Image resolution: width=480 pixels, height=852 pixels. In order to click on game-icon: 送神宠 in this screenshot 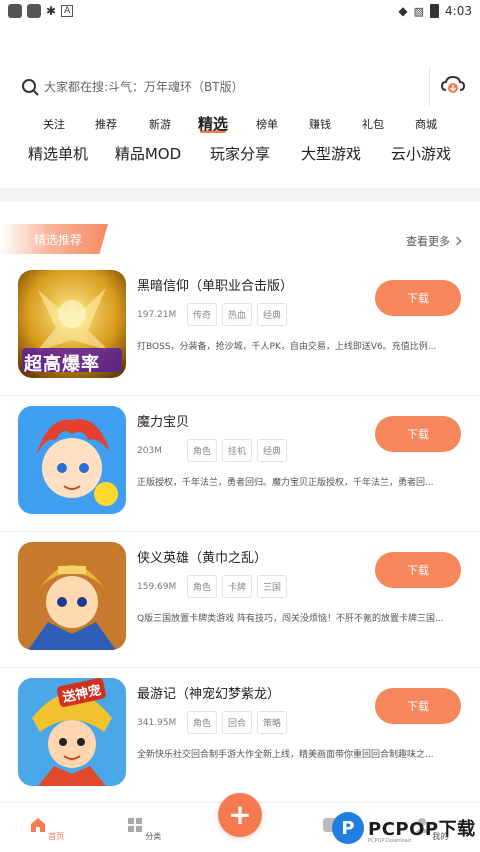, I will do `click(72, 732)`.